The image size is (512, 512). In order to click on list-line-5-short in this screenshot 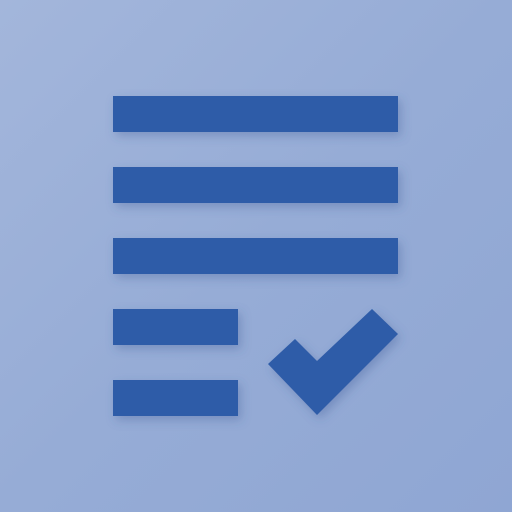, I will do `click(175, 398)`.